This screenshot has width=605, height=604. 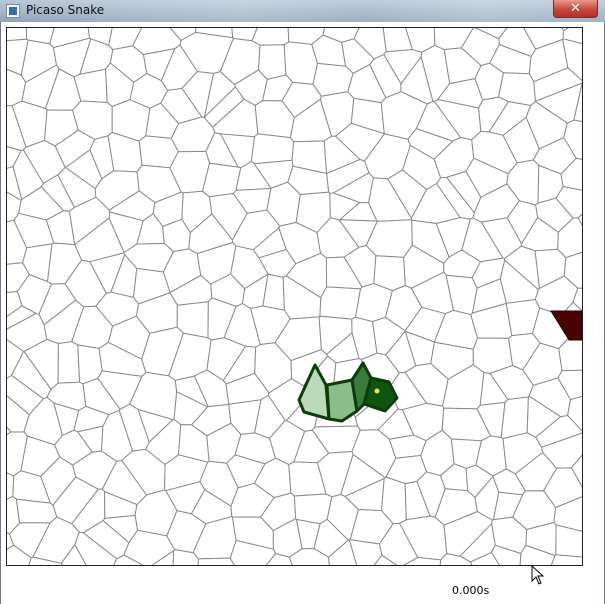 What do you see at coordinates (538, 575) in the screenshot?
I see `mouse-pointer-icon` at bounding box center [538, 575].